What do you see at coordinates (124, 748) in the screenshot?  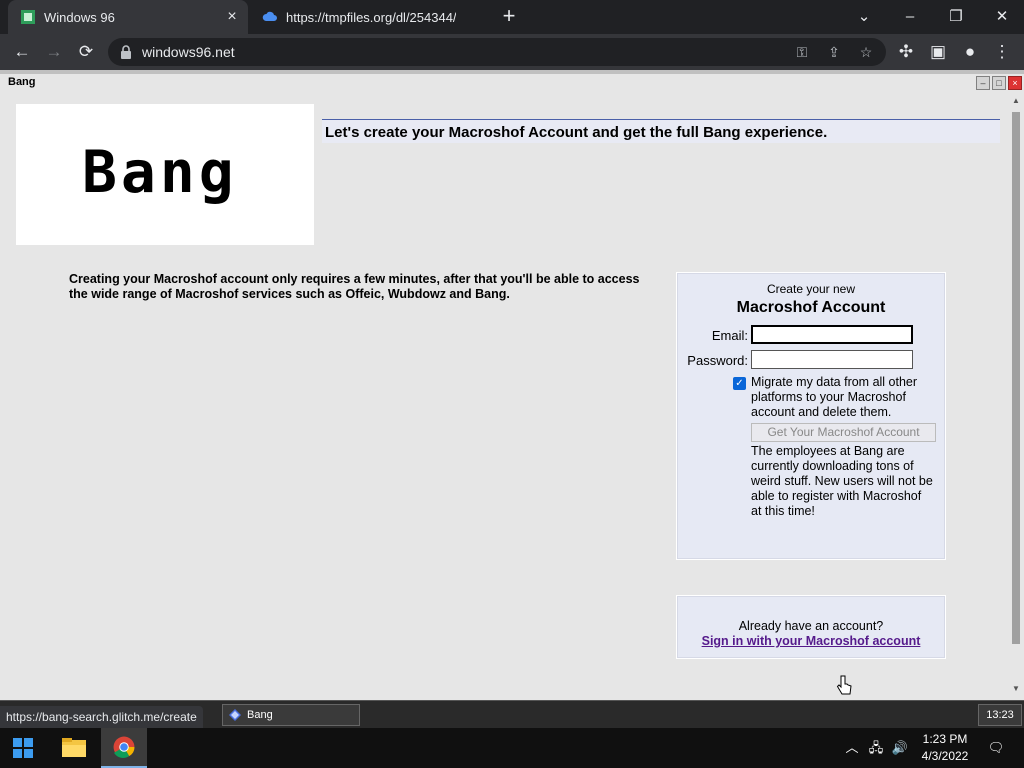 I see `chrome-icon` at bounding box center [124, 748].